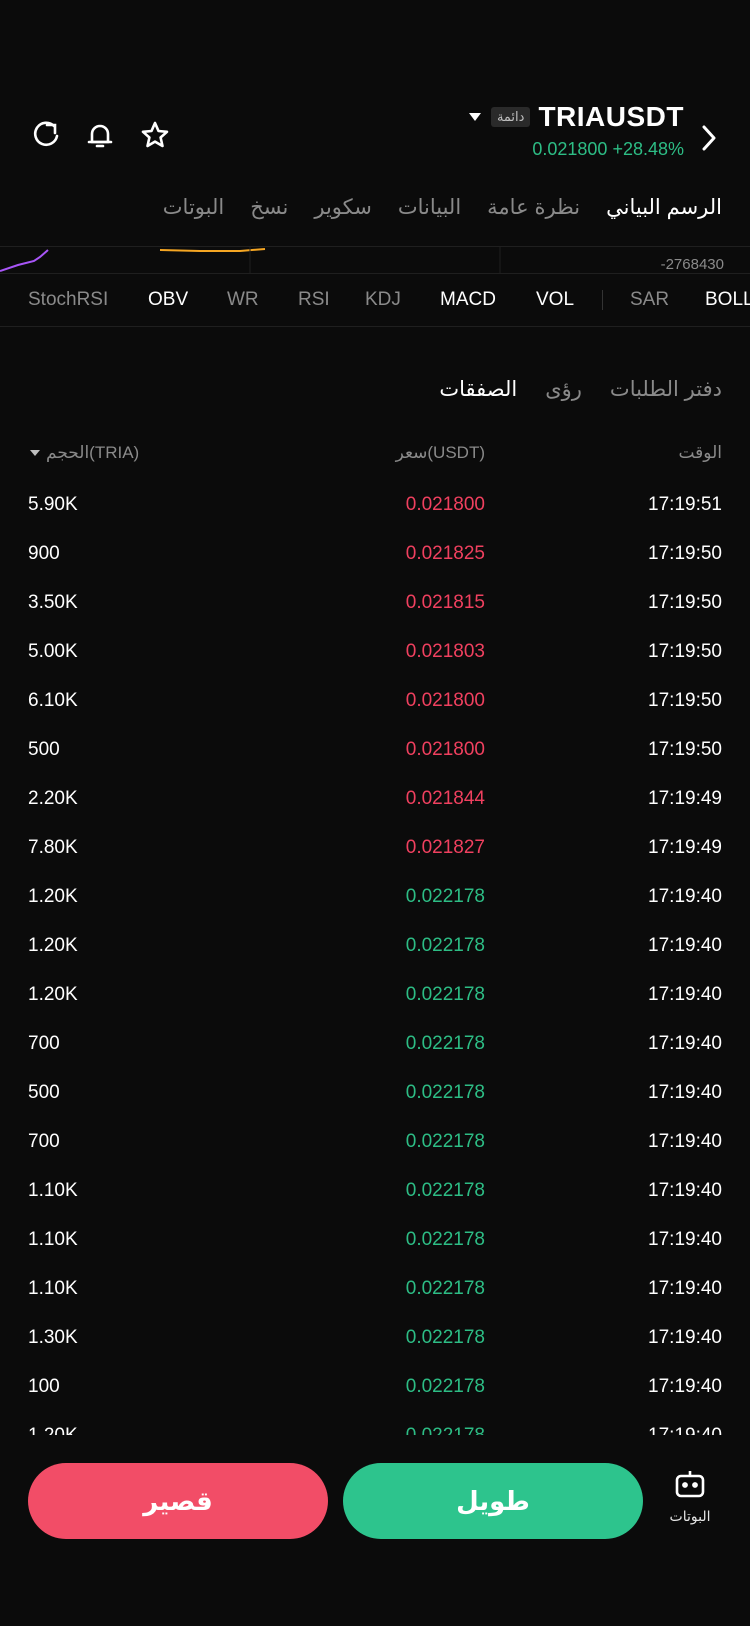 Image resolution: width=750 pixels, height=1626 pixels. I want to click on tab-order-book: دفتر الطلبات, so click(666, 389).